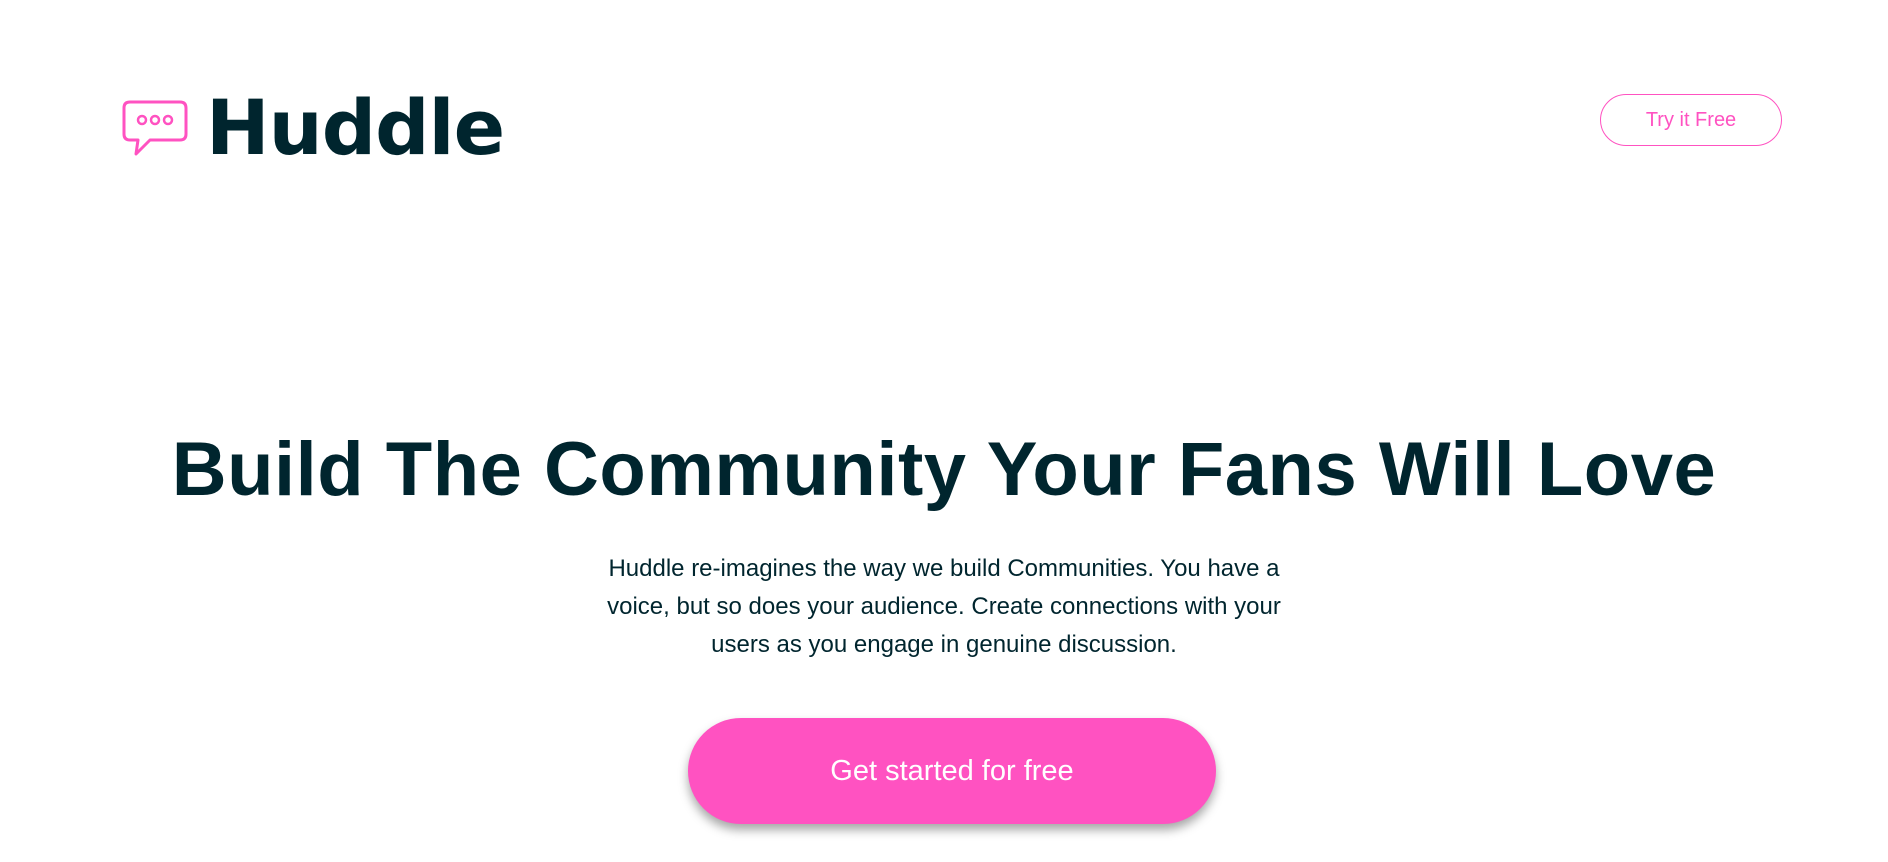  I want to click on get-started-button: Get started for free, so click(952, 771).